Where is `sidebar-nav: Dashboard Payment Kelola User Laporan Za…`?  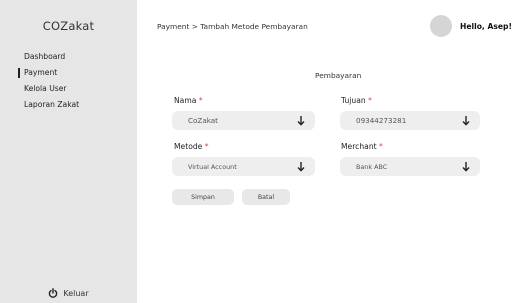
sidebar-nav: Dashboard Payment Kelola User Laporan Za… is located at coordinates (48, 83).